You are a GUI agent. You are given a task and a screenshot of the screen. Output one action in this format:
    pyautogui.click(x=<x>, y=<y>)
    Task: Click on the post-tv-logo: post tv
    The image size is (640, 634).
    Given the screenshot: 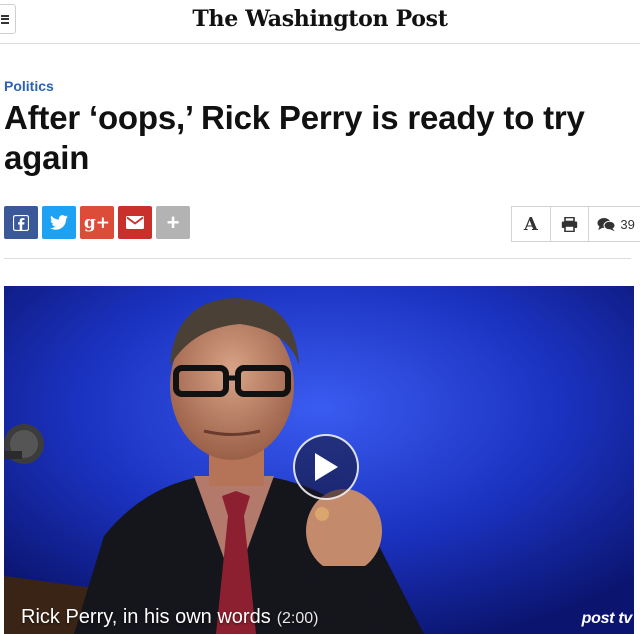 What is the action you would take?
    pyautogui.click(x=607, y=618)
    